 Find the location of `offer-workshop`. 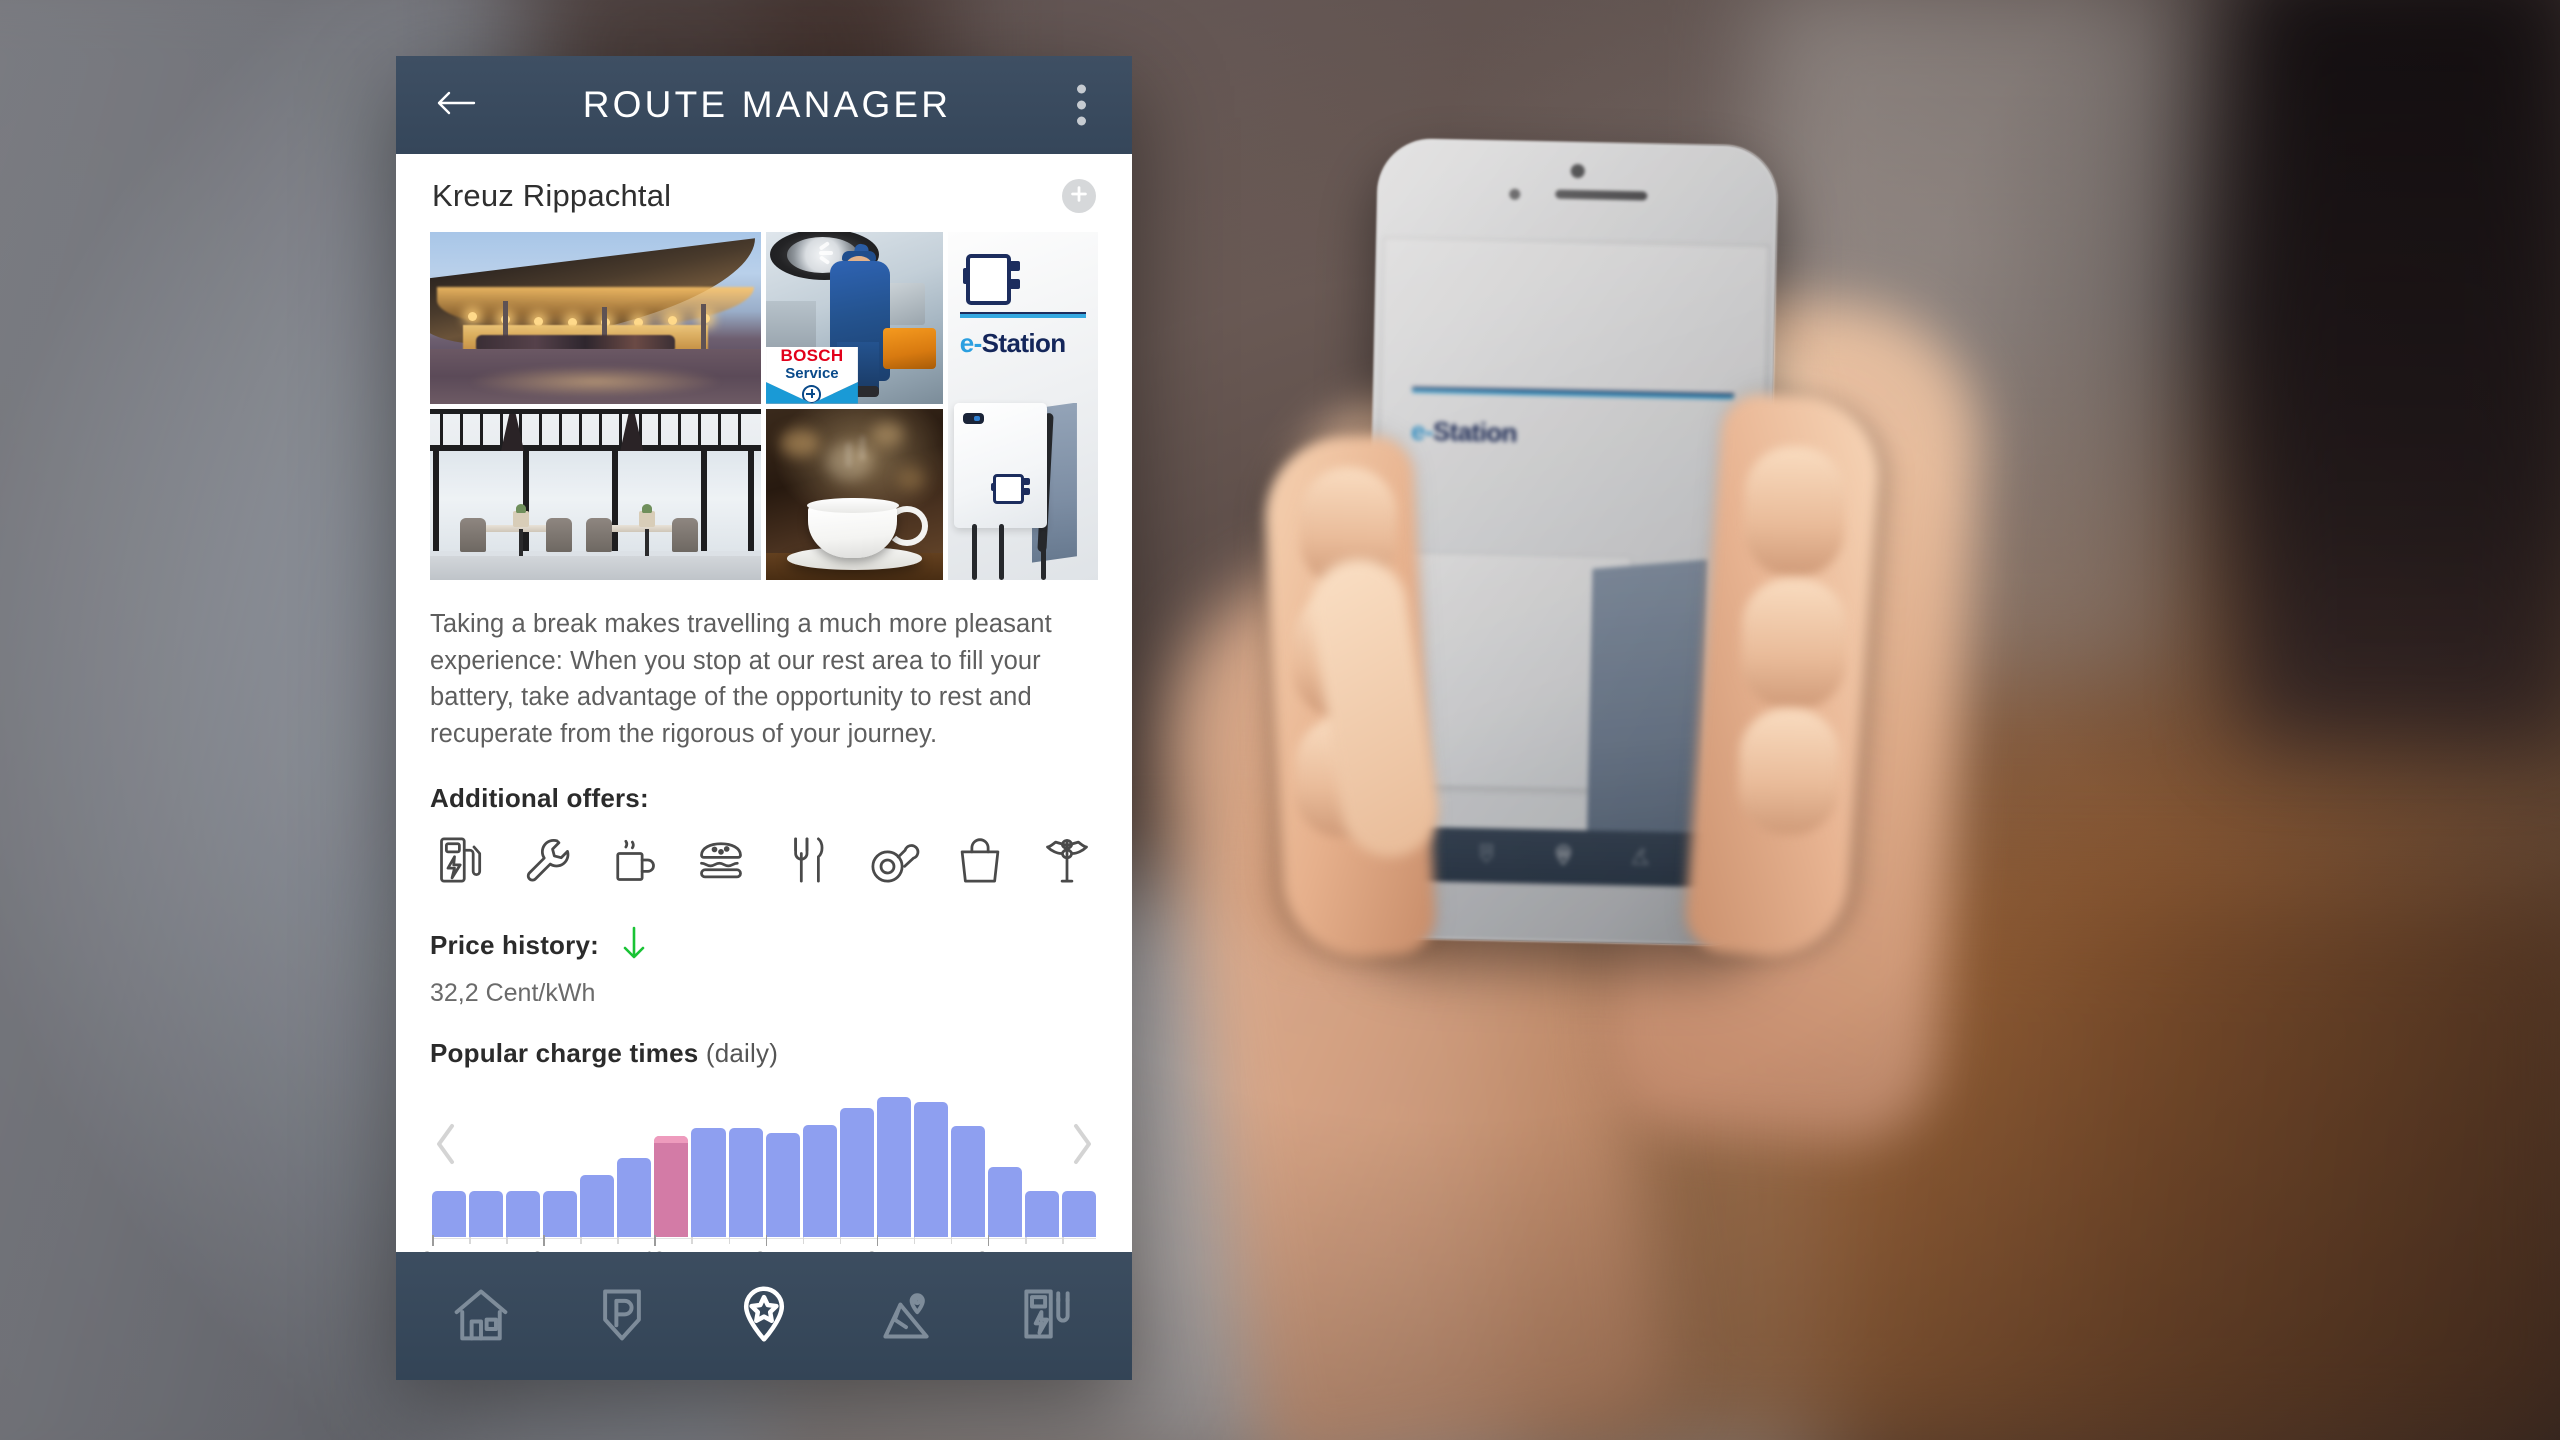

offer-workshop is located at coordinates (548, 863).